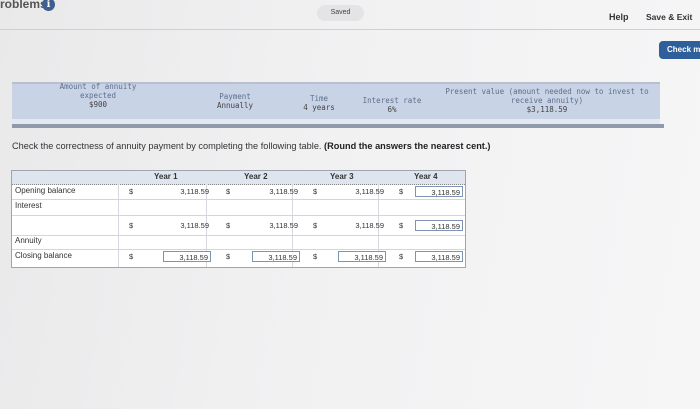 The height and width of the screenshot is (409, 700). Describe the element at coordinates (238, 178) in the screenshot. I see `schedule-header-row: Year 1 Year 2 Year 3 Year 4` at that location.